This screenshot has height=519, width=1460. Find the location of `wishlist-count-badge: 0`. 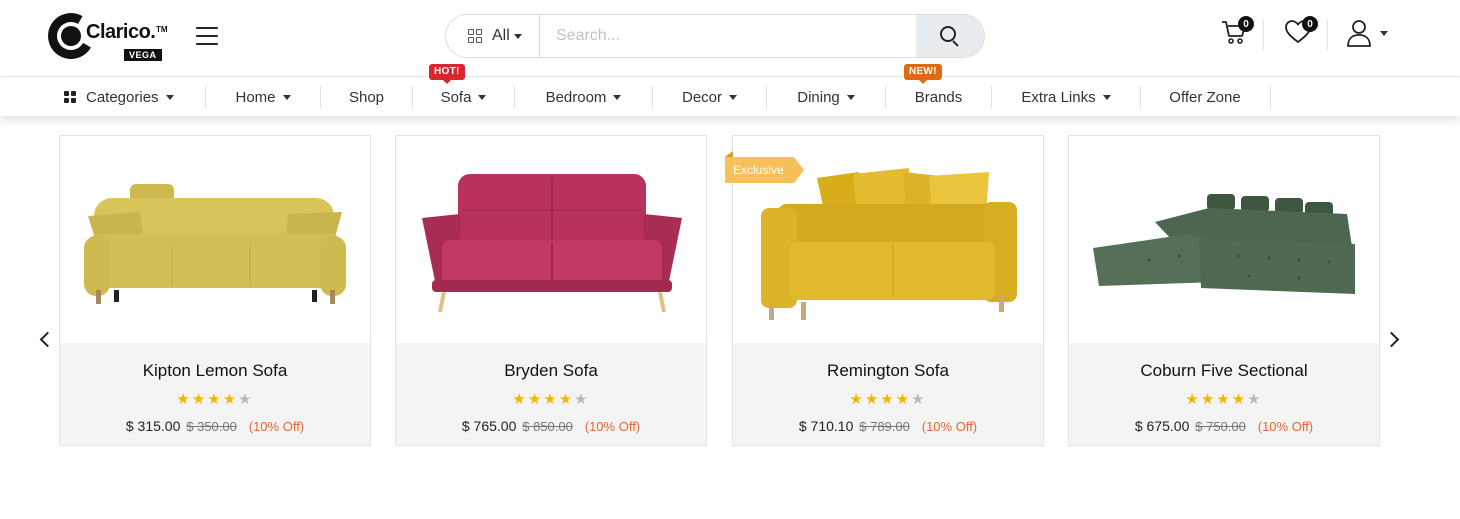

wishlist-count-badge: 0 is located at coordinates (1310, 24).